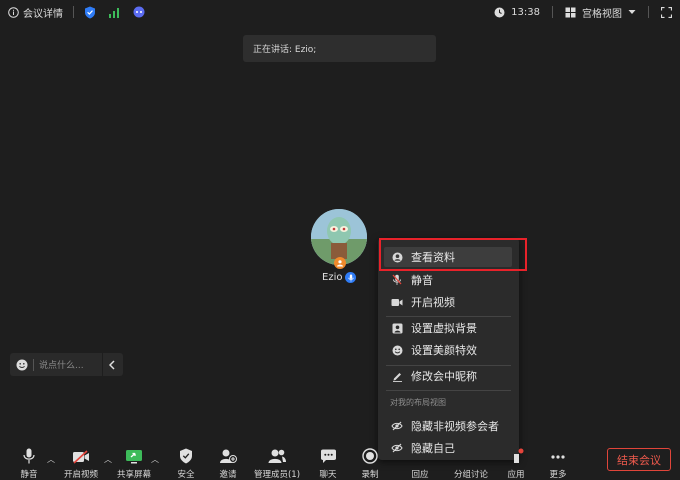 The width and height of the screenshot is (680, 480). What do you see at coordinates (444, 376) in the screenshot?
I see `menu-item-label: 修改会中昵称` at bounding box center [444, 376].